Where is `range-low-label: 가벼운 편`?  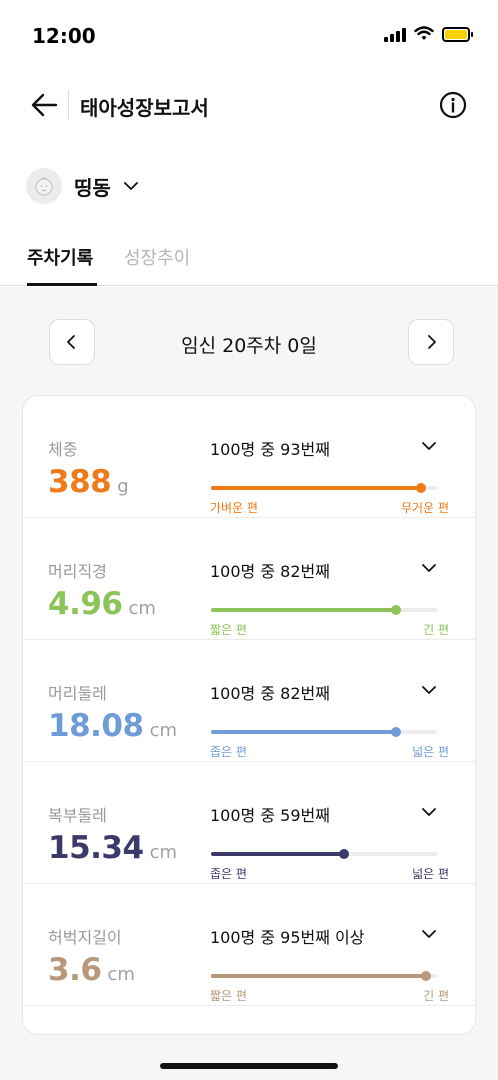
range-low-label: 가벼운 편 is located at coordinates (234, 508).